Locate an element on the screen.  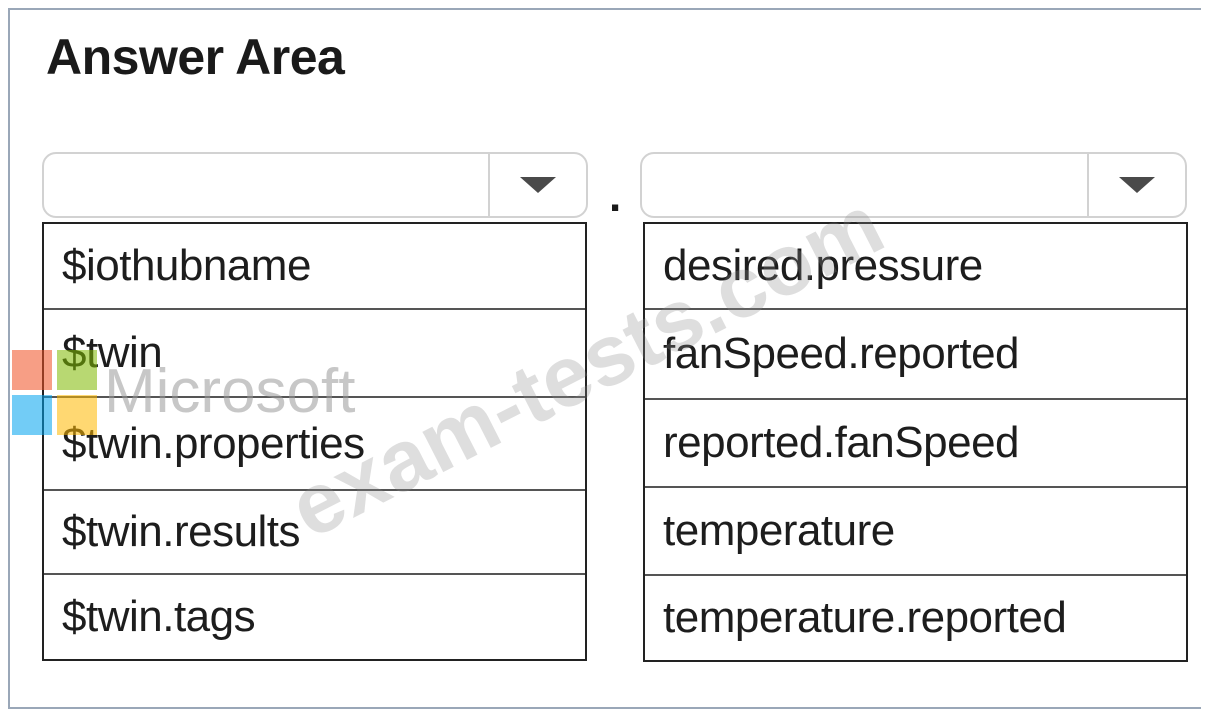
left-option-twin: $twin is located at coordinates (314, 354).